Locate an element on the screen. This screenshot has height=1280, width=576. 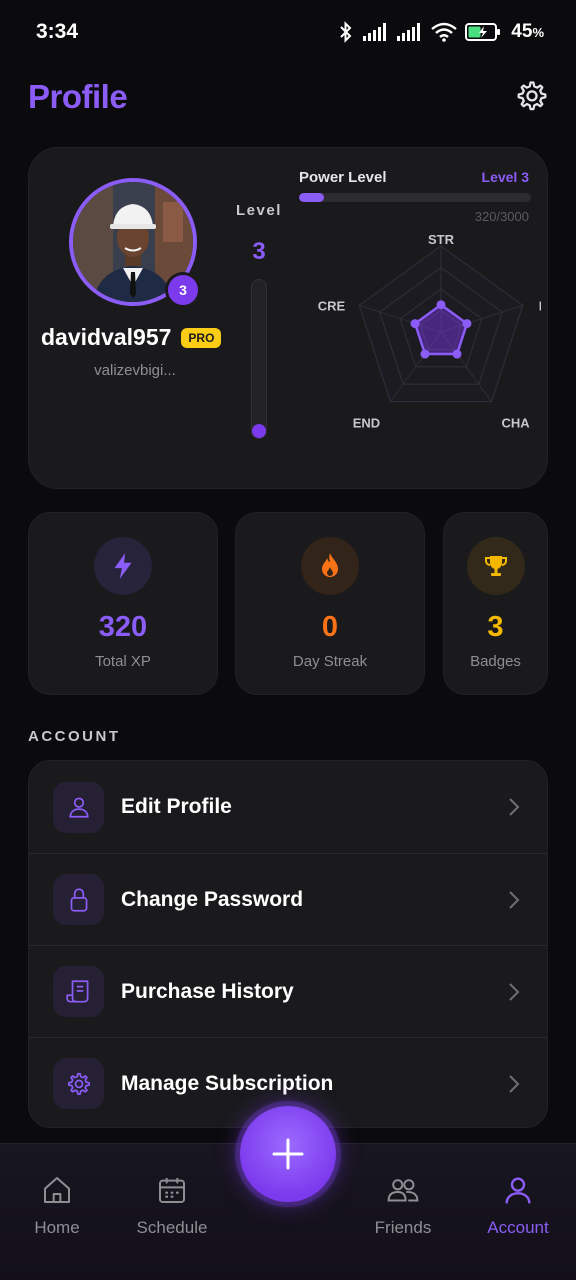
power-level-tag: Level 3 is located at coordinates (505, 177).